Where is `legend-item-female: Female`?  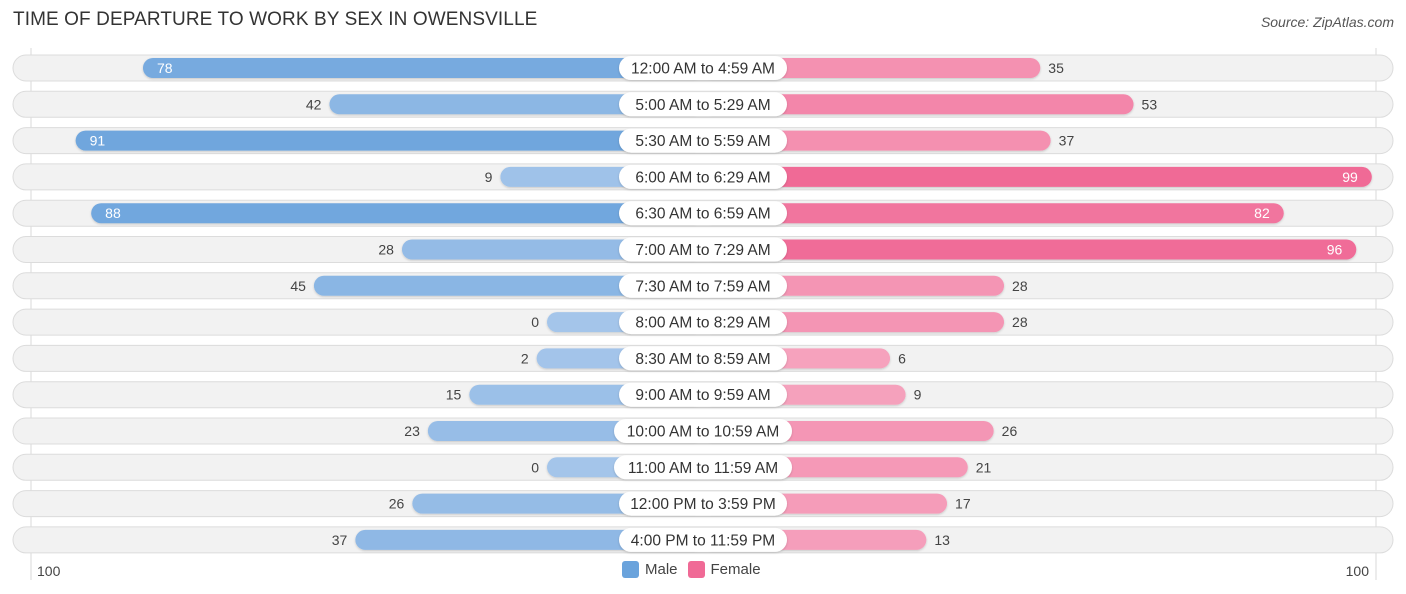
legend-item-female: Female is located at coordinates (724, 569).